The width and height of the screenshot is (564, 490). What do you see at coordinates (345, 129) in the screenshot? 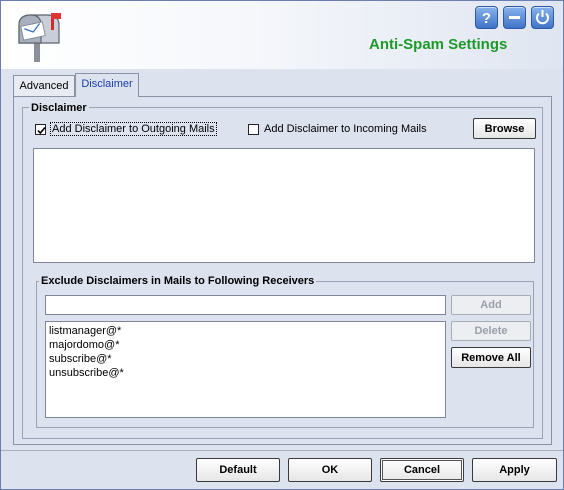
I see `incoming-disclaimer-label: Add Disclaimer to Incoming Mails` at bounding box center [345, 129].